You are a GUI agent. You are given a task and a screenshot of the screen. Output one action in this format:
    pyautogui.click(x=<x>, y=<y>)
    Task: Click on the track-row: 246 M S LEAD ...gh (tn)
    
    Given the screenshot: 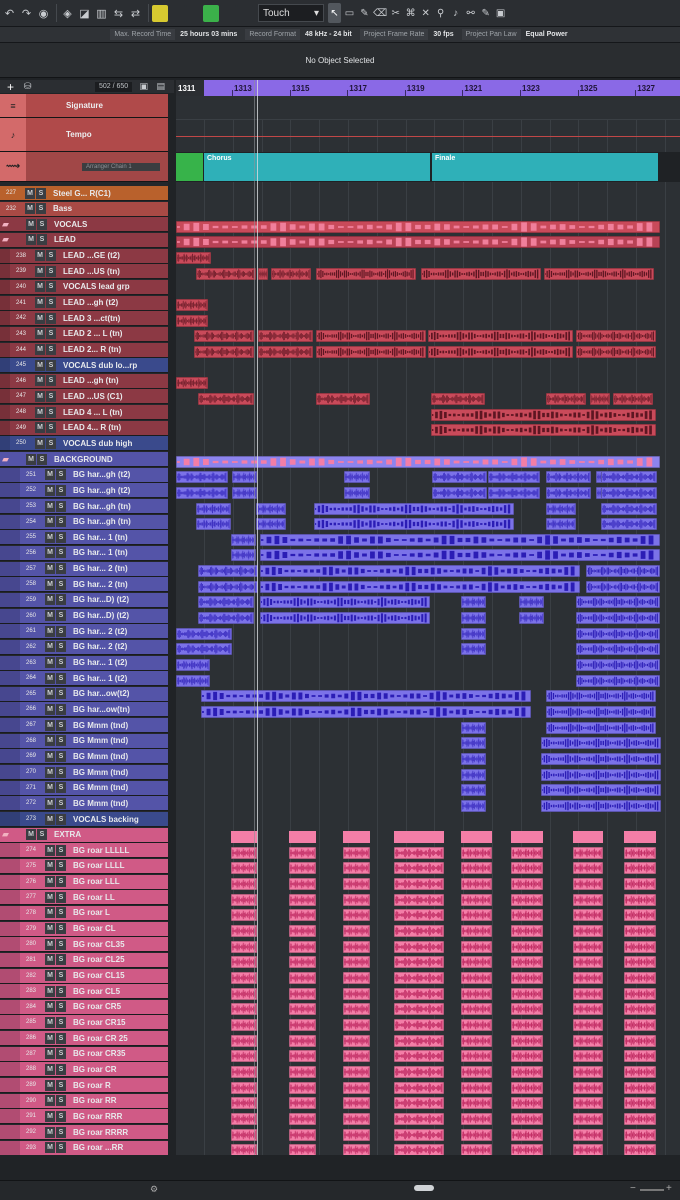 What is the action you would take?
    pyautogui.click(x=84, y=381)
    